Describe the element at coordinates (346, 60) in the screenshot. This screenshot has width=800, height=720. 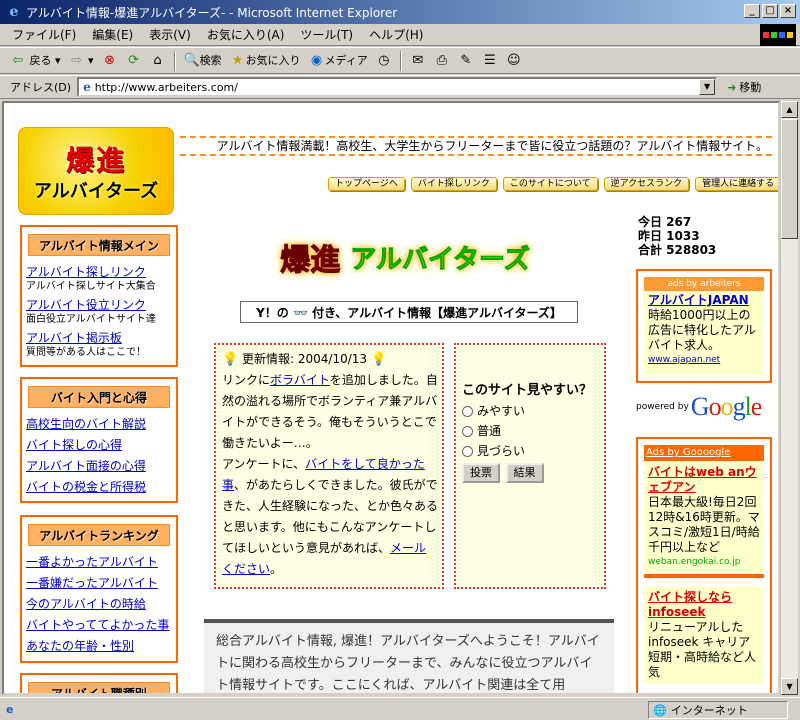
I see `media-label: メディア` at that location.